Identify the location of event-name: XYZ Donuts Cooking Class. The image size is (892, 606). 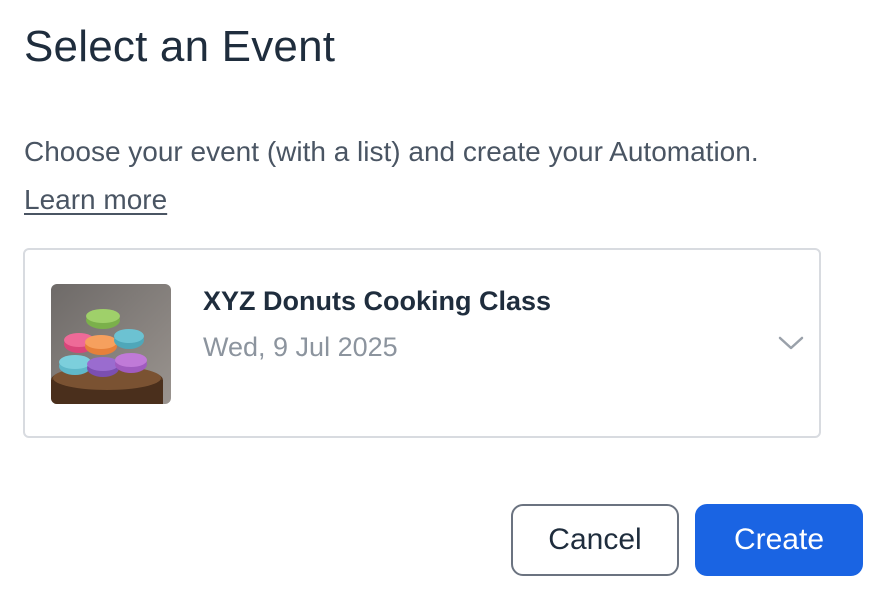
(377, 301).